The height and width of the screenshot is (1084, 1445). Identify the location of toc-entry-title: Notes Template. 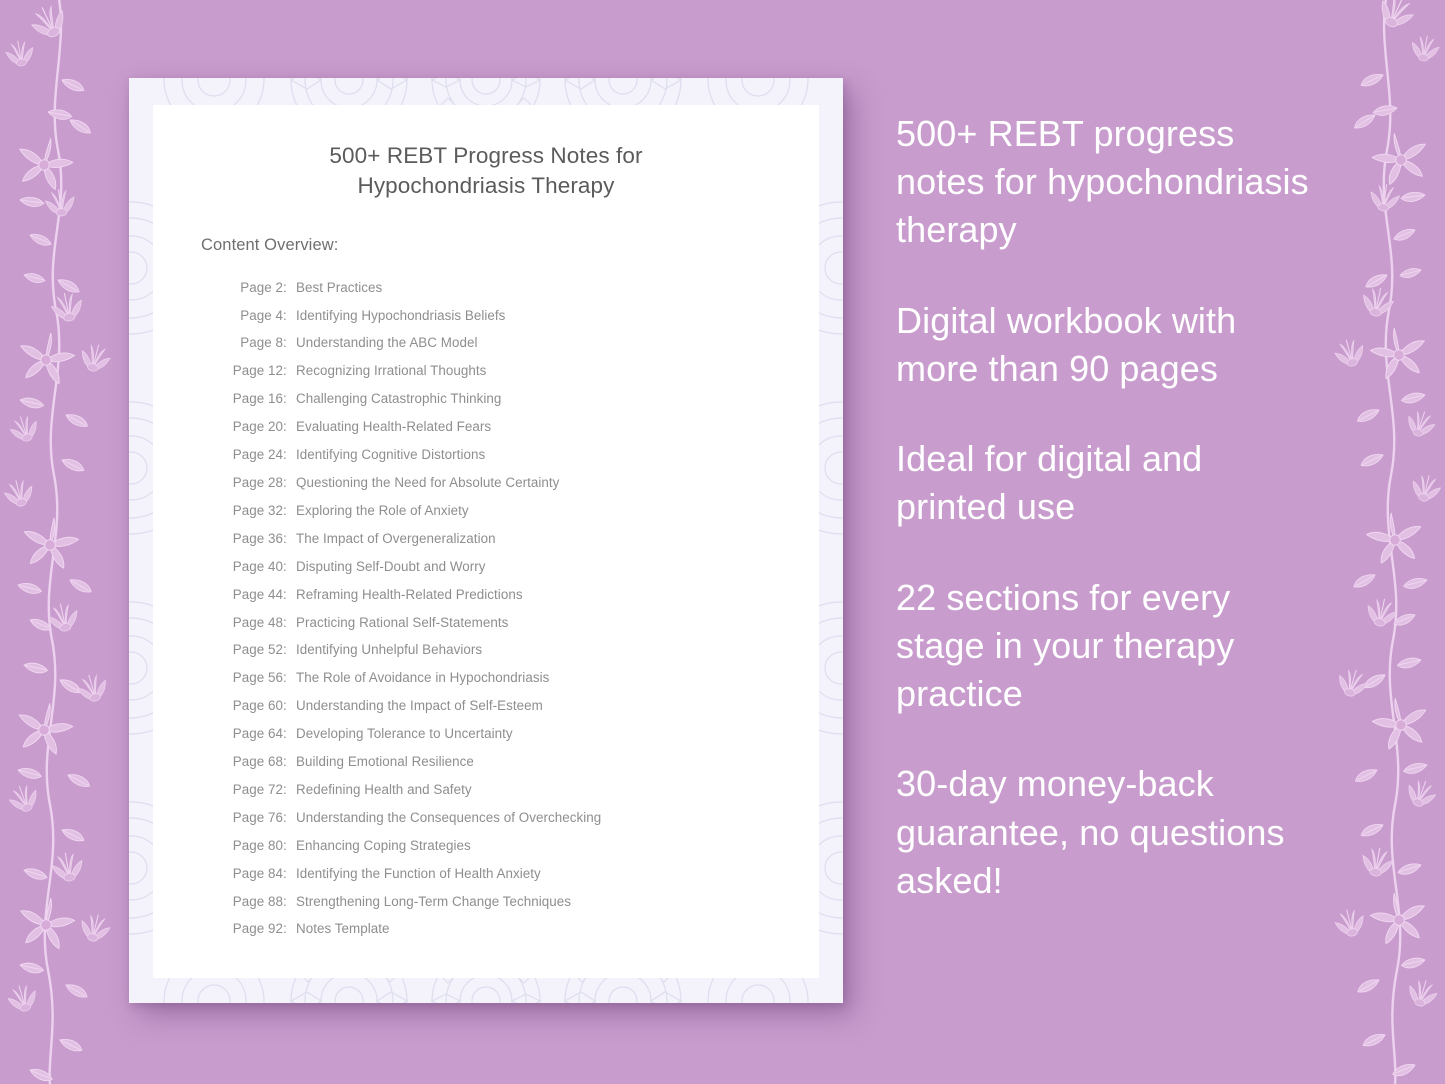
(343, 929).